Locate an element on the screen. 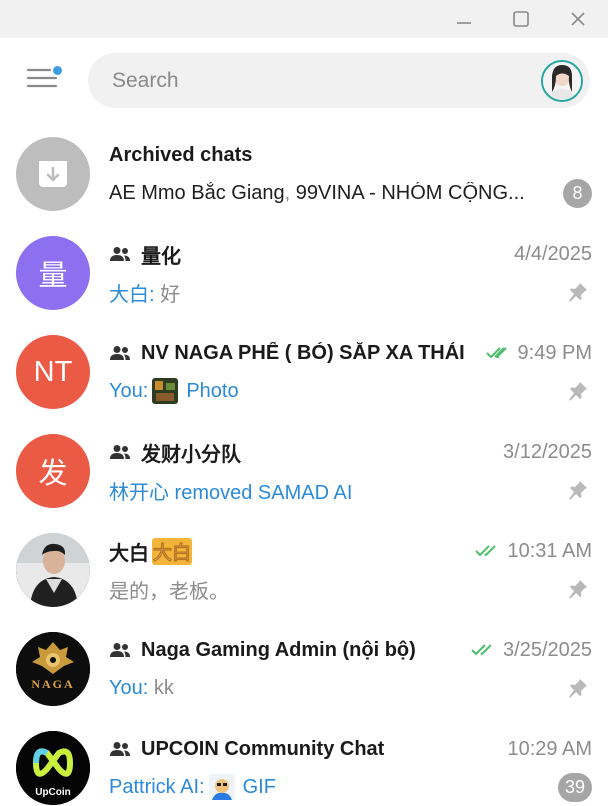 The width and height of the screenshot is (608, 806). chat-line1: 大白 大白 10:31 AM is located at coordinates (350, 551).